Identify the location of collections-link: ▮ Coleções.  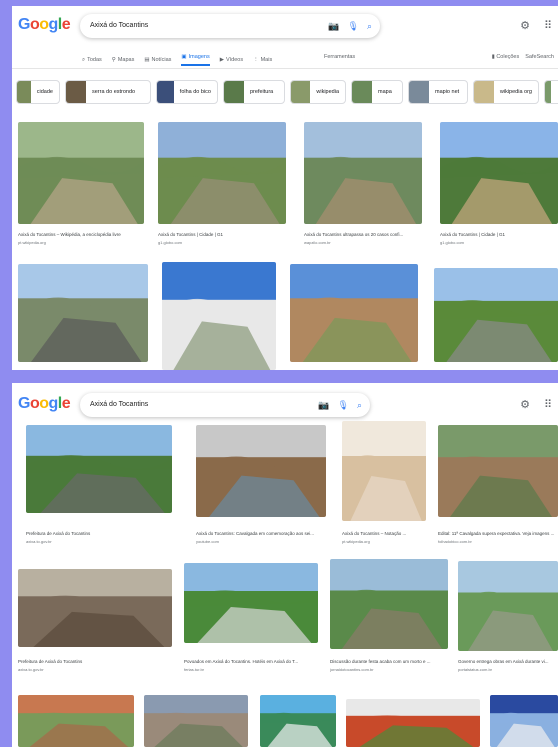
(506, 57).